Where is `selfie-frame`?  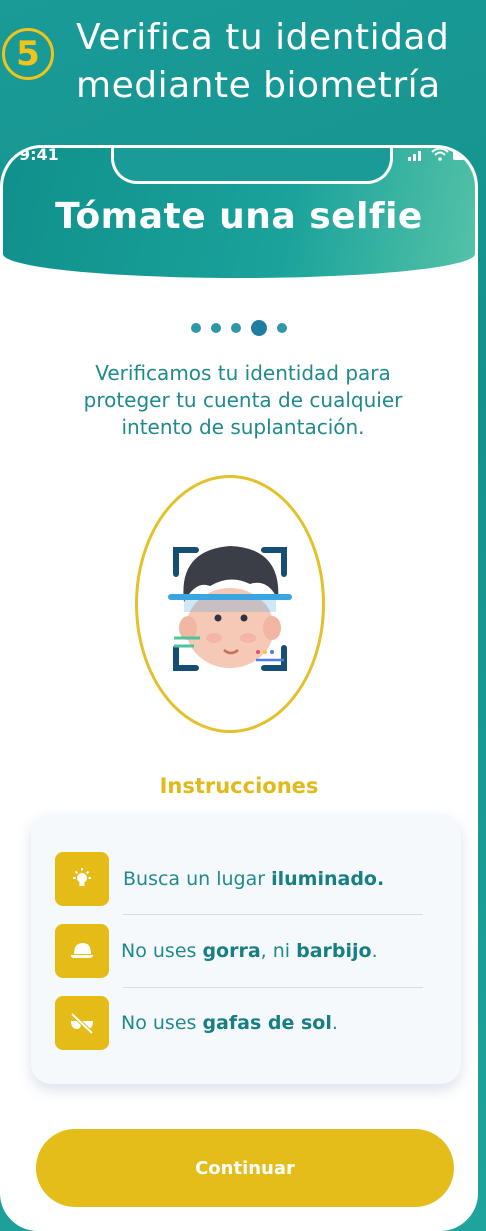 selfie-frame is located at coordinates (230, 604).